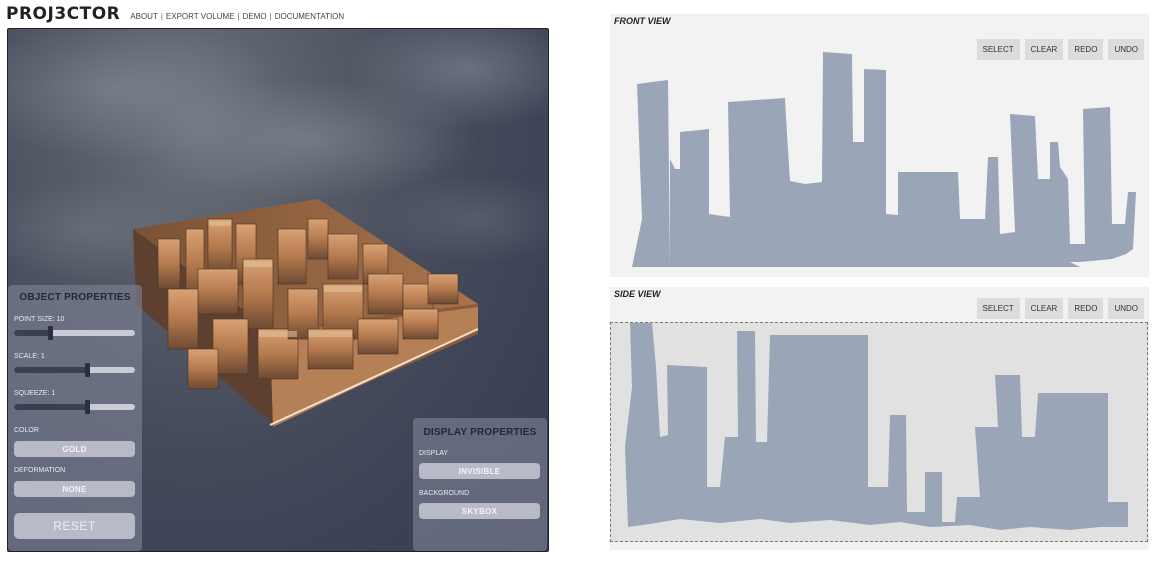 Image resolution: width=1158 pixels, height=561 pixels. I want to click on display-label: DISPLAY, so click(434, 453).